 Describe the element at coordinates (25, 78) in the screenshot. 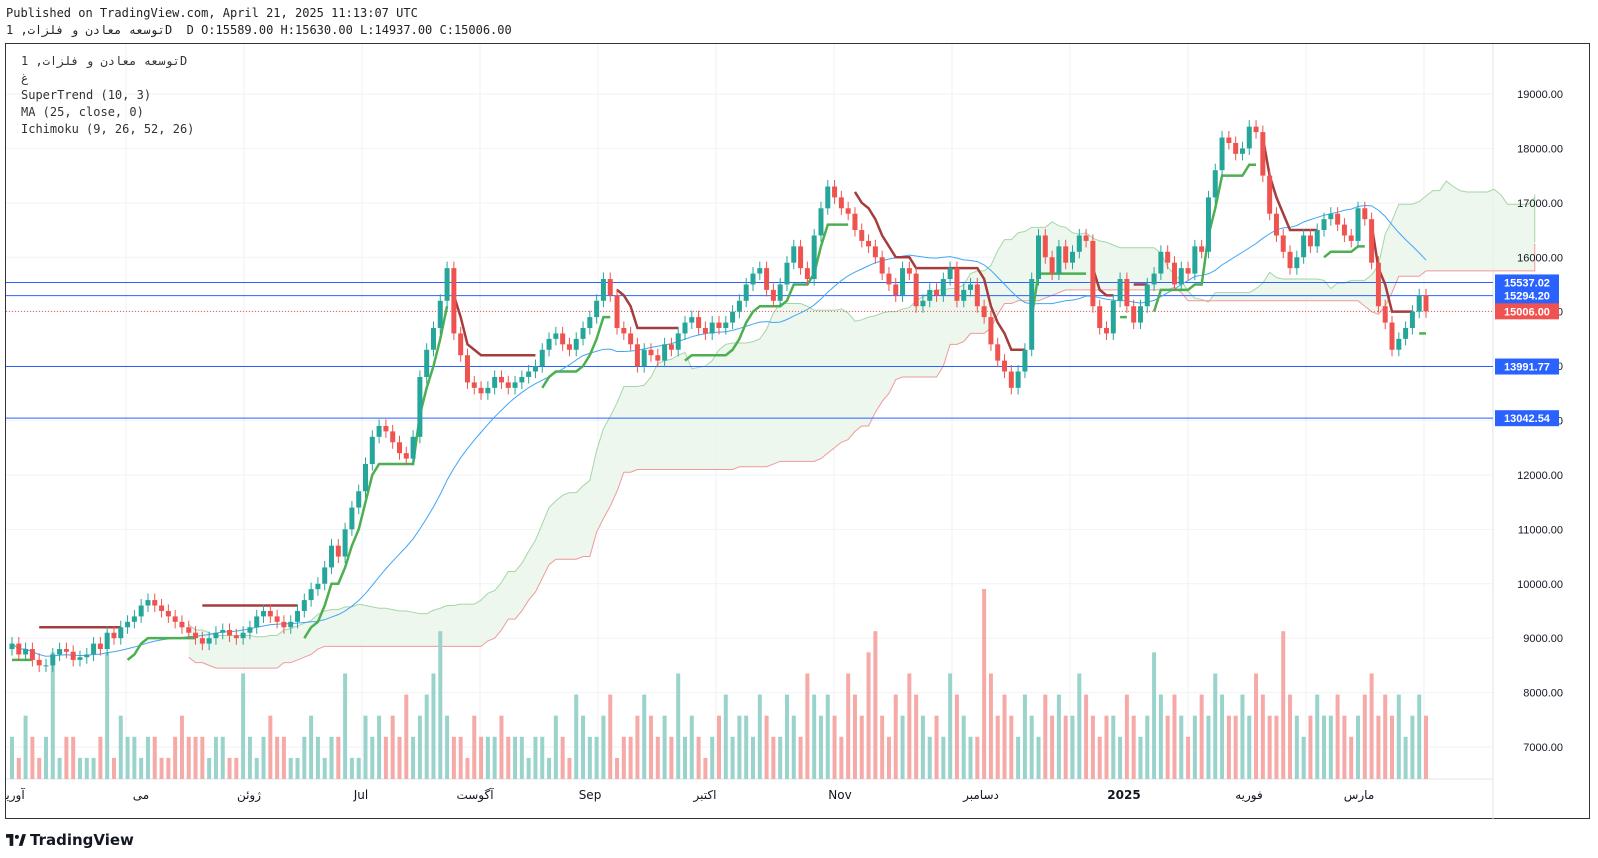

I see `legend-symbol-sub: غ` at that location.